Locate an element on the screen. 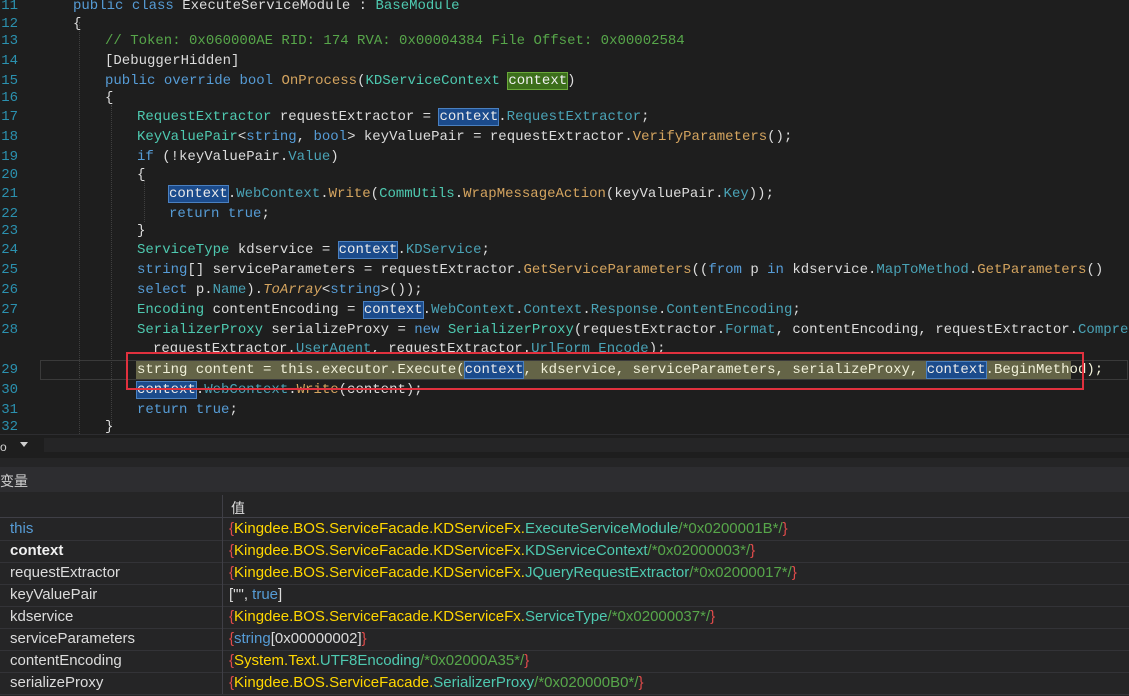  indent-guide is located at coordinates (144, 201).